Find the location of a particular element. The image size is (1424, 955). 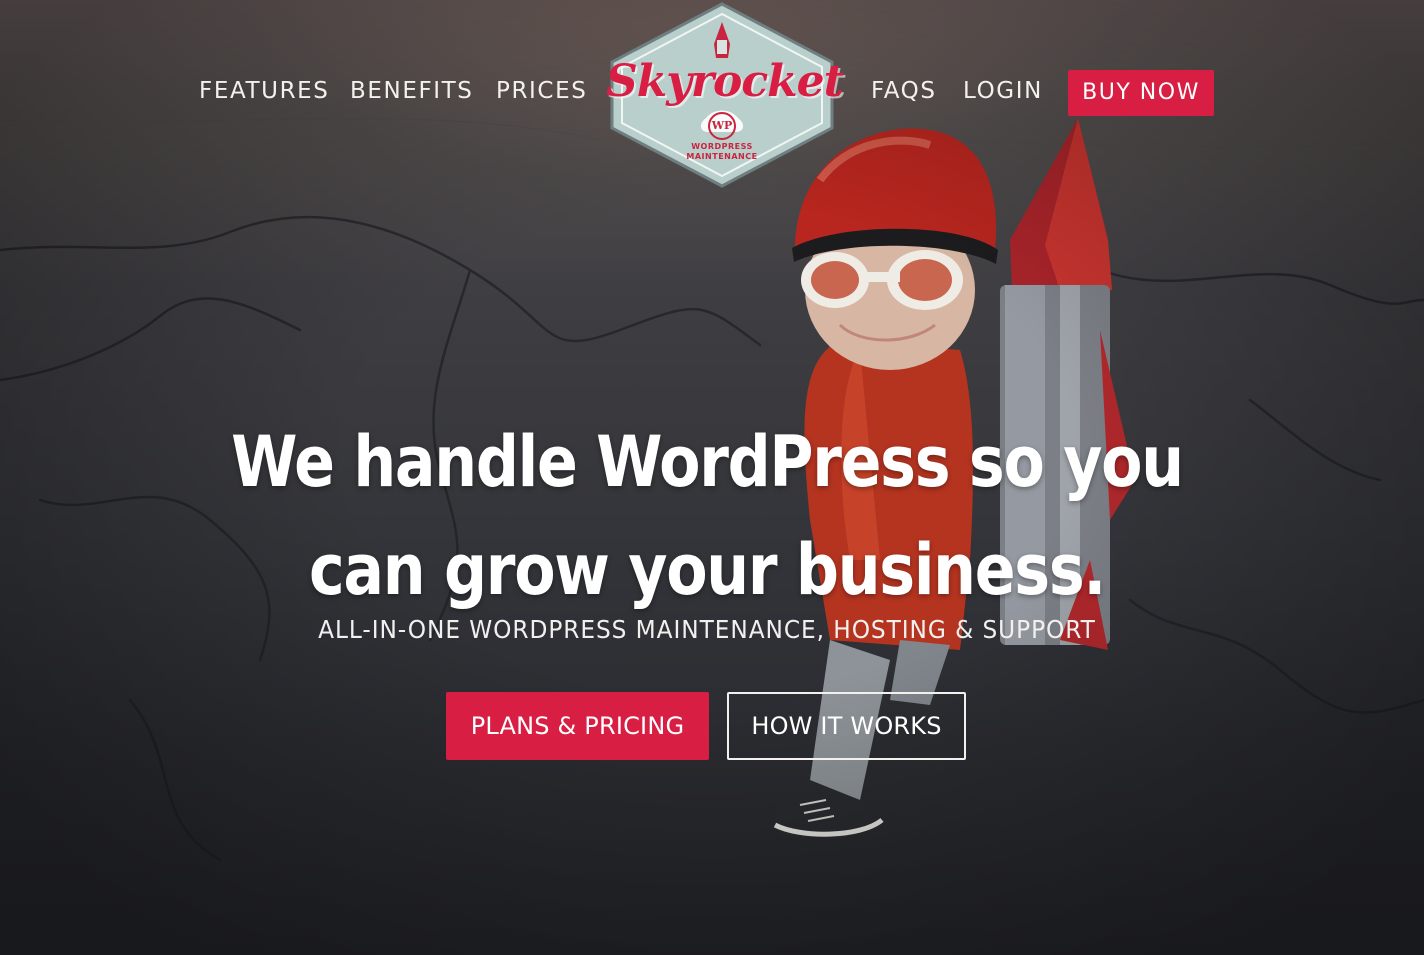

hero-headline-line2: can grow your business. is located at coordinates (707, 570).